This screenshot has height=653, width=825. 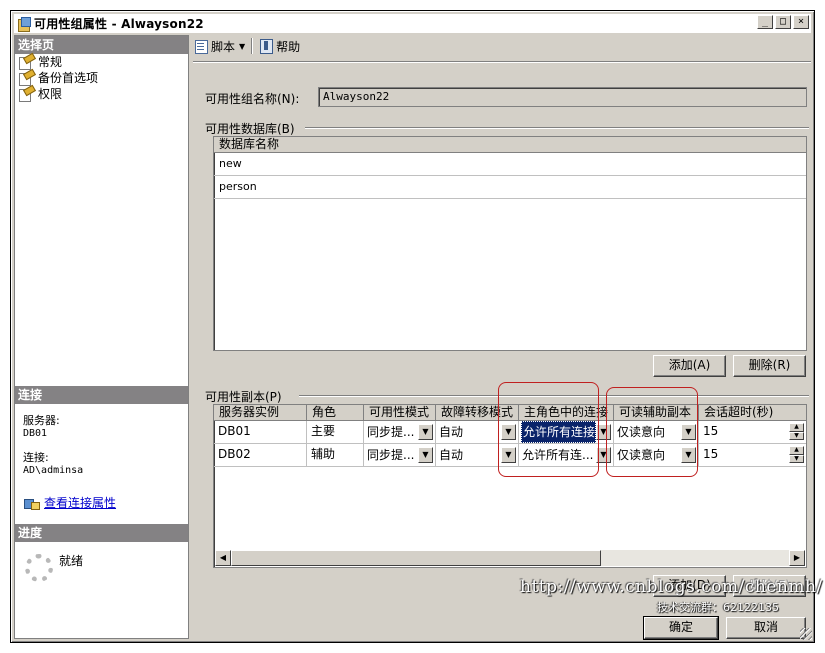 What do you see at coordinates (80, 502) in the screenshot?
I see `view-connection-properties-link: 查看连接属性` at bounding box center [80, 502].